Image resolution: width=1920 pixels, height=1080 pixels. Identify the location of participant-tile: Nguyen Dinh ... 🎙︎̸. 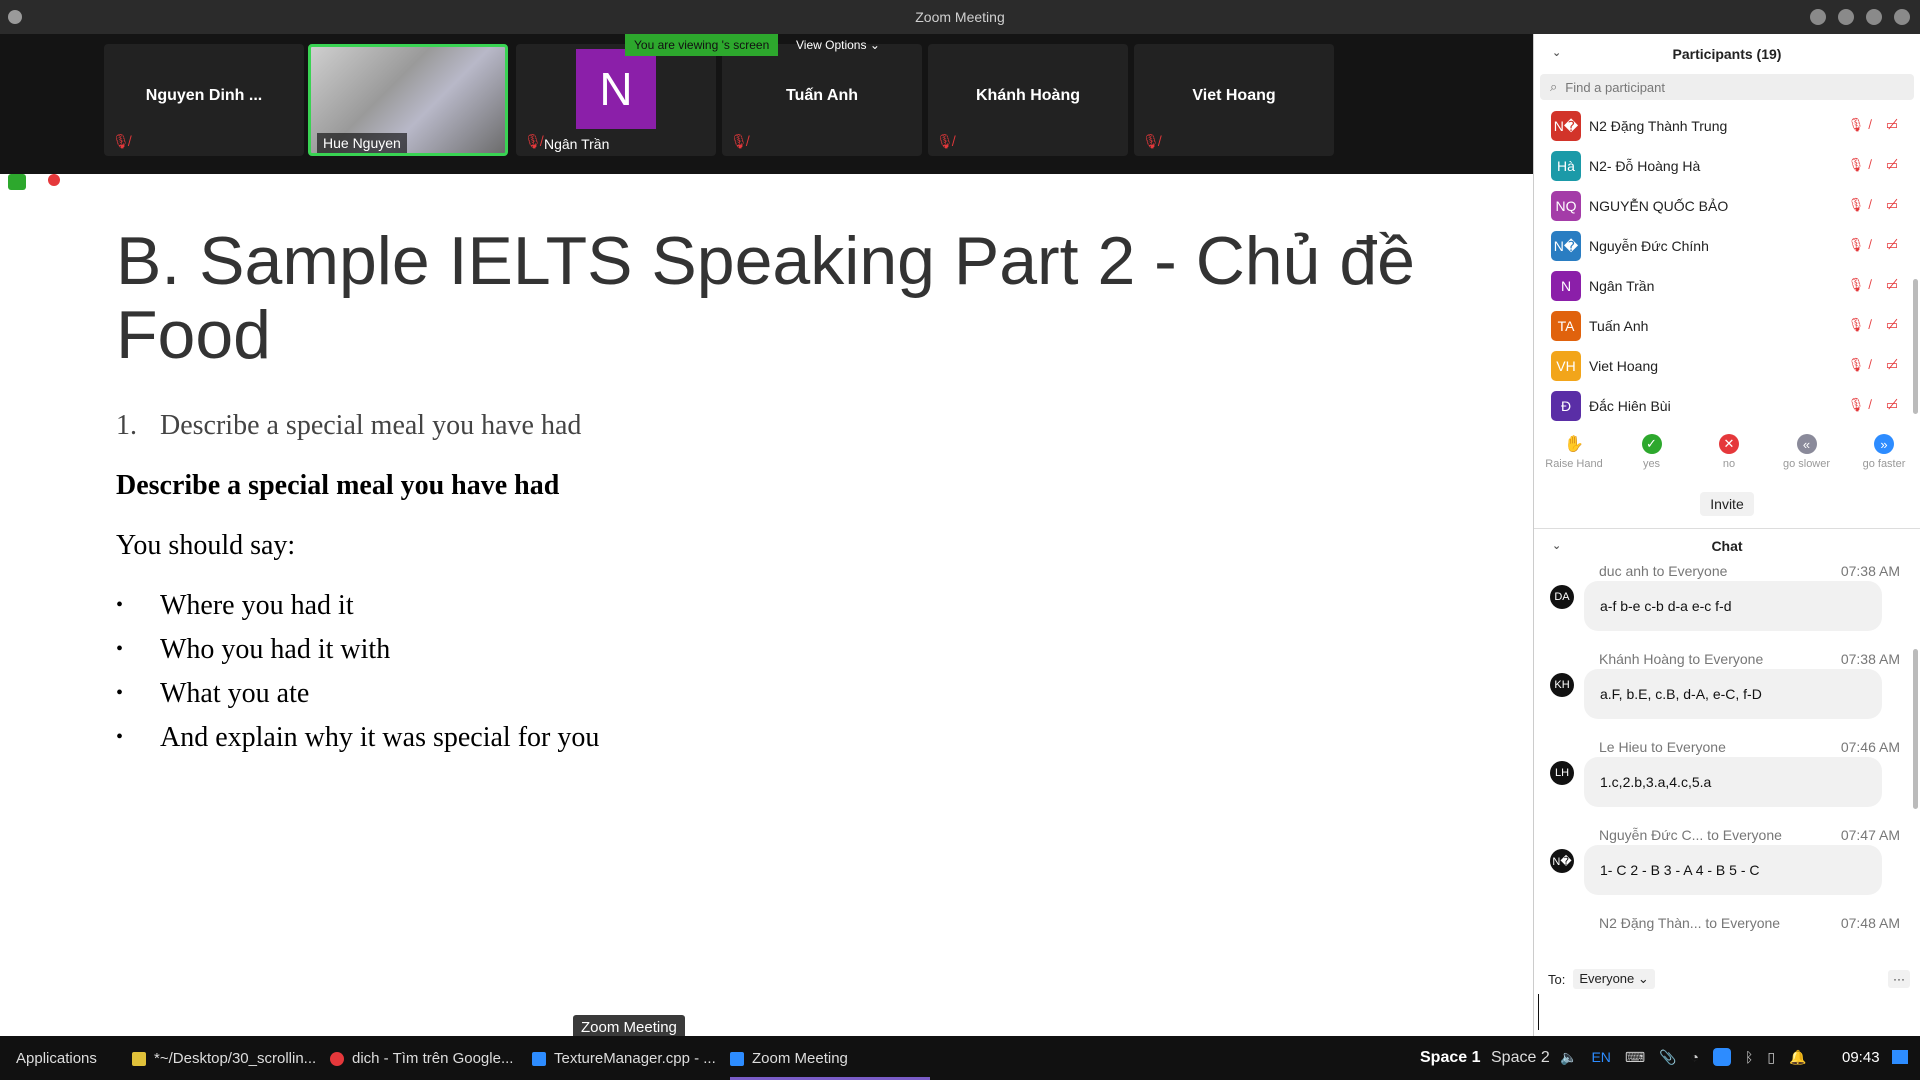
(204, 100).